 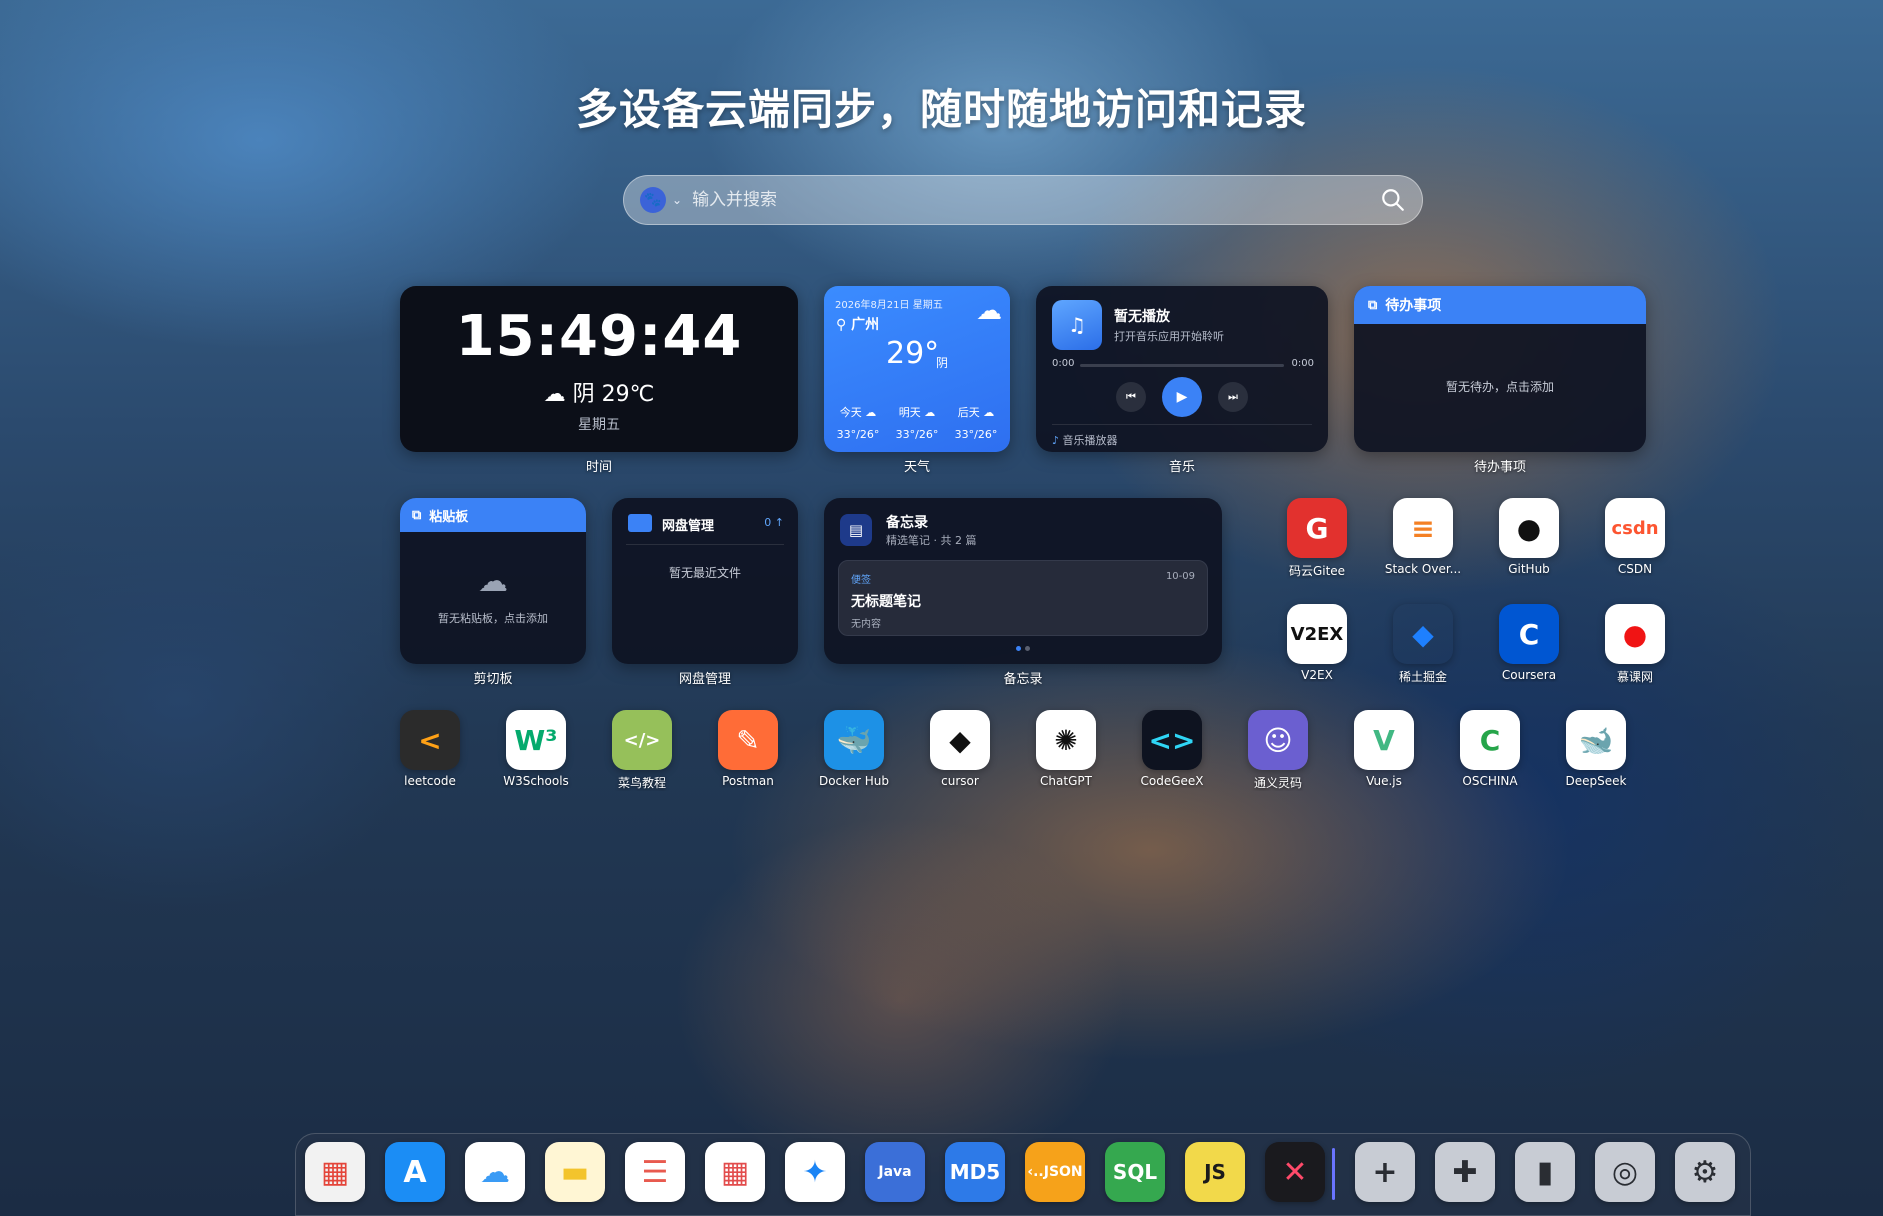 I want to click on forecast-day-after: 后天 ☁ 33°/26°, so click(x=976, y=423).